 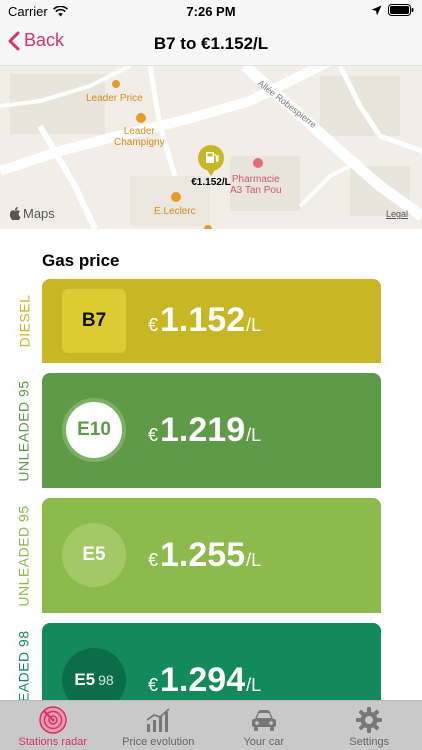 What do you see at coordinates (376, 10) in the screenshot?
I see `location-arrow-icon` at bounding box center [376, 10].